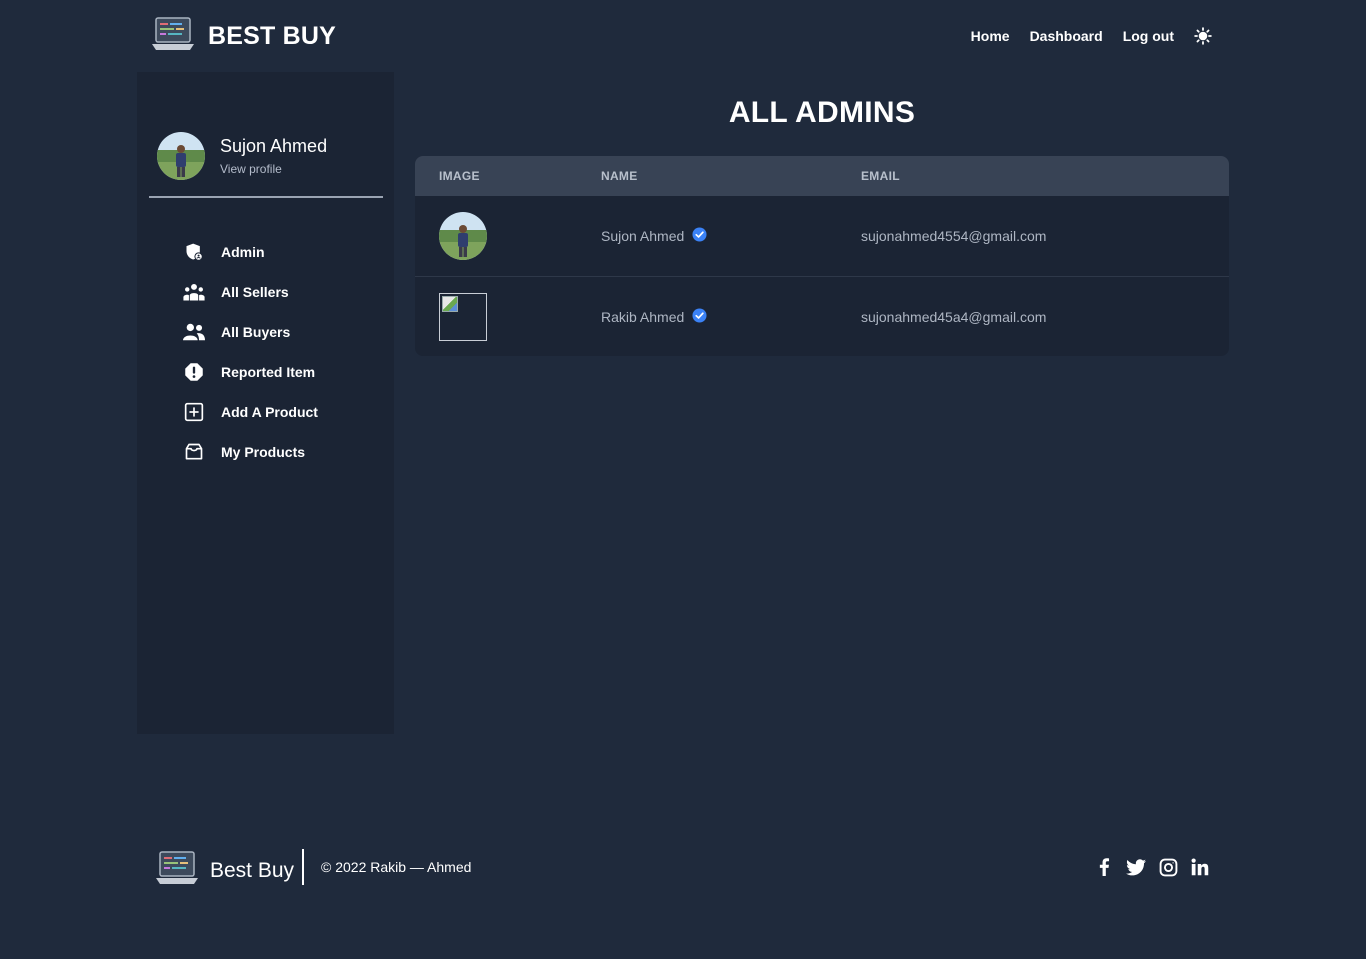  I want to click on page-title: ALL ADMINS, so click(822, 112).